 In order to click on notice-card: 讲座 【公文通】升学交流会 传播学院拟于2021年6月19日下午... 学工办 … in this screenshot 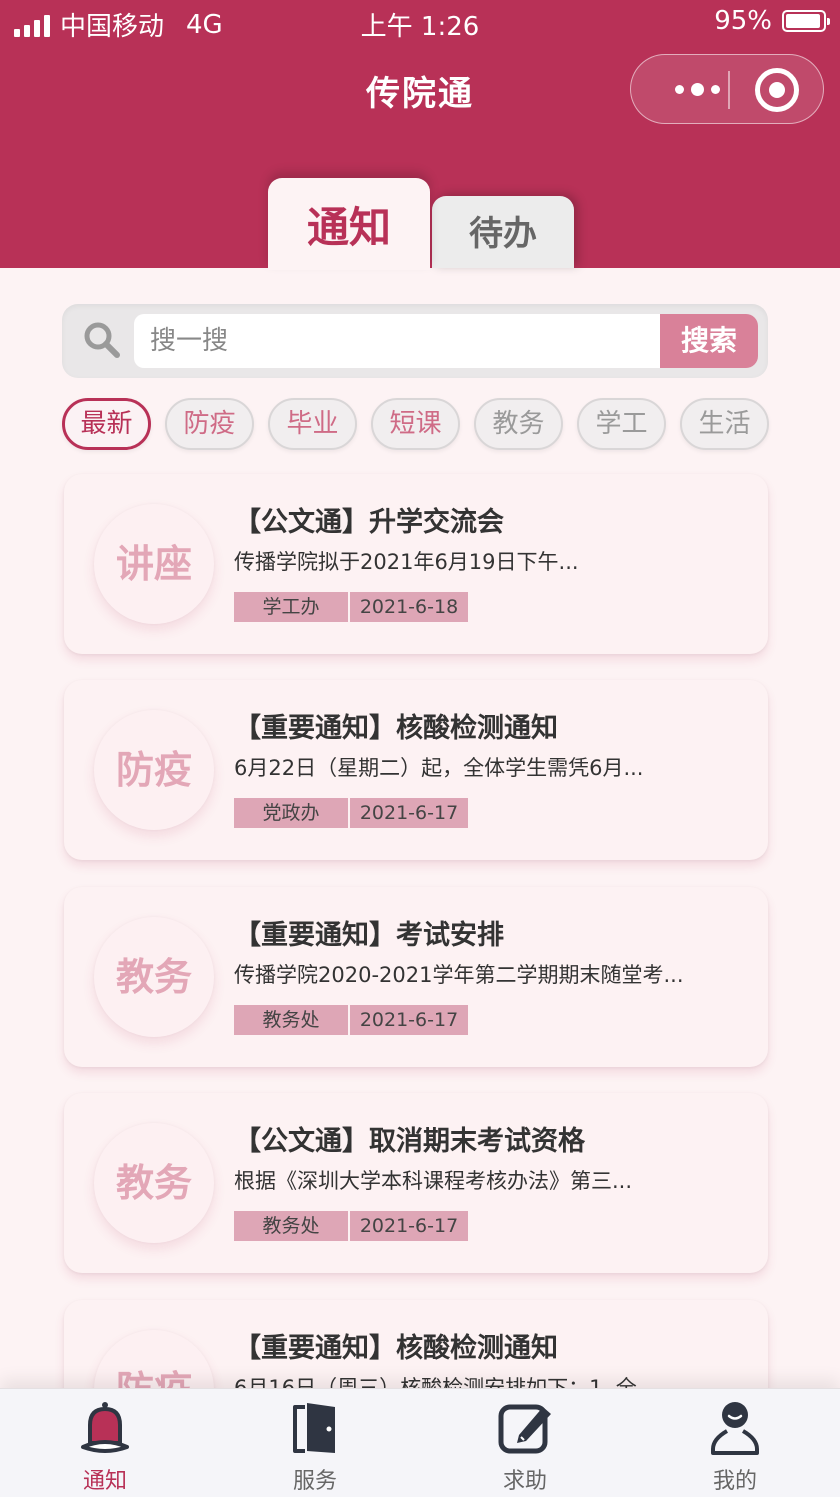, I will do `click(416, 564)`.